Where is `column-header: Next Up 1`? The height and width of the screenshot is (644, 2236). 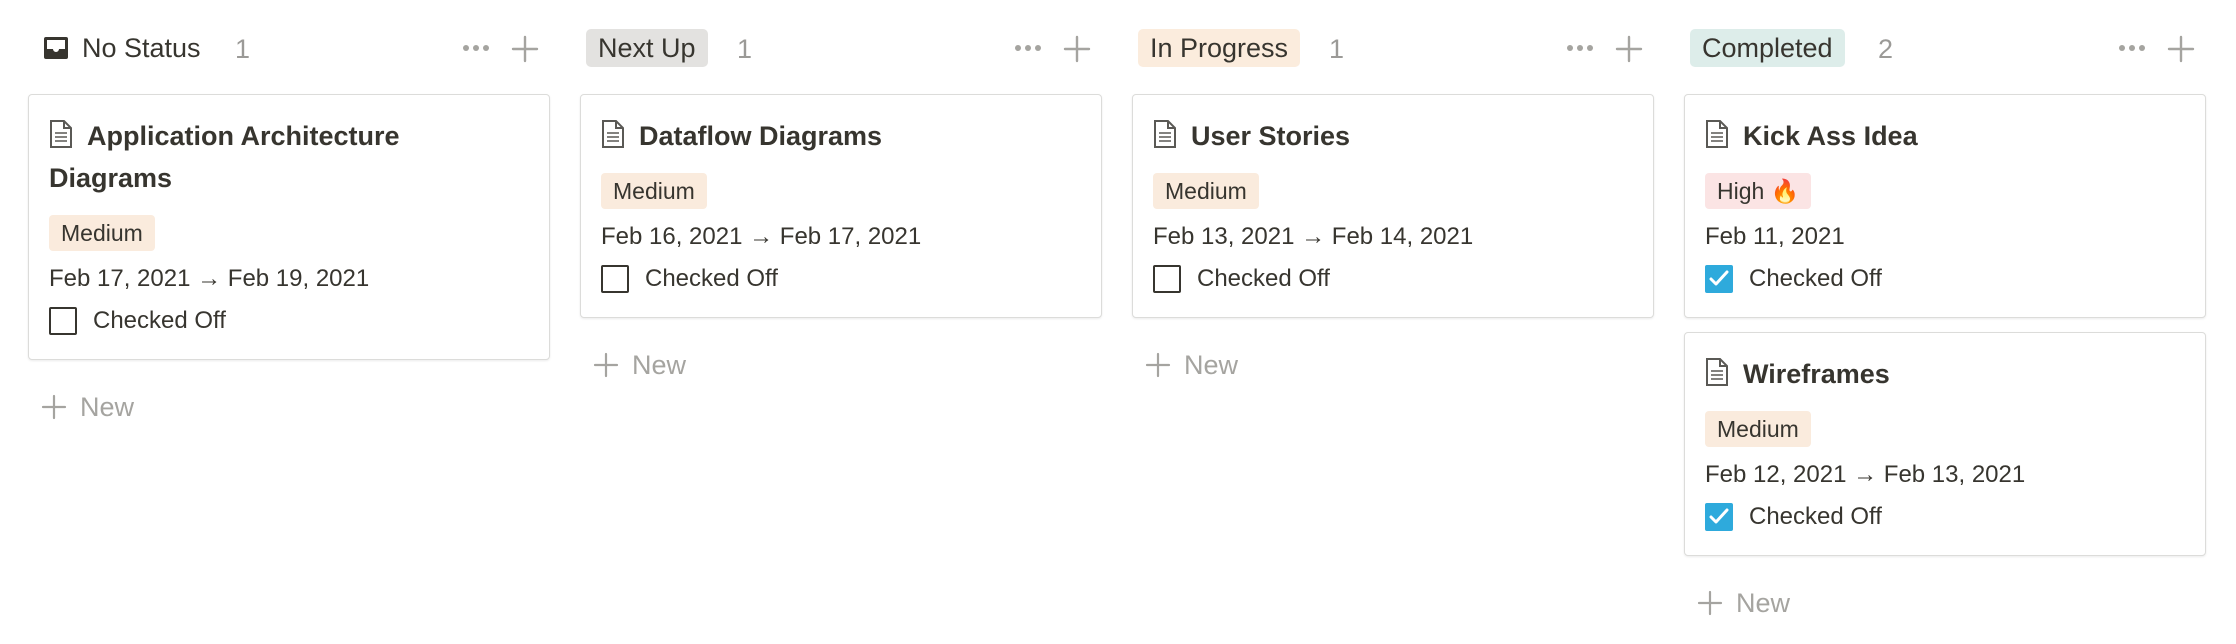 column-header: Next Up 1 is located at coordinates (841, 48).